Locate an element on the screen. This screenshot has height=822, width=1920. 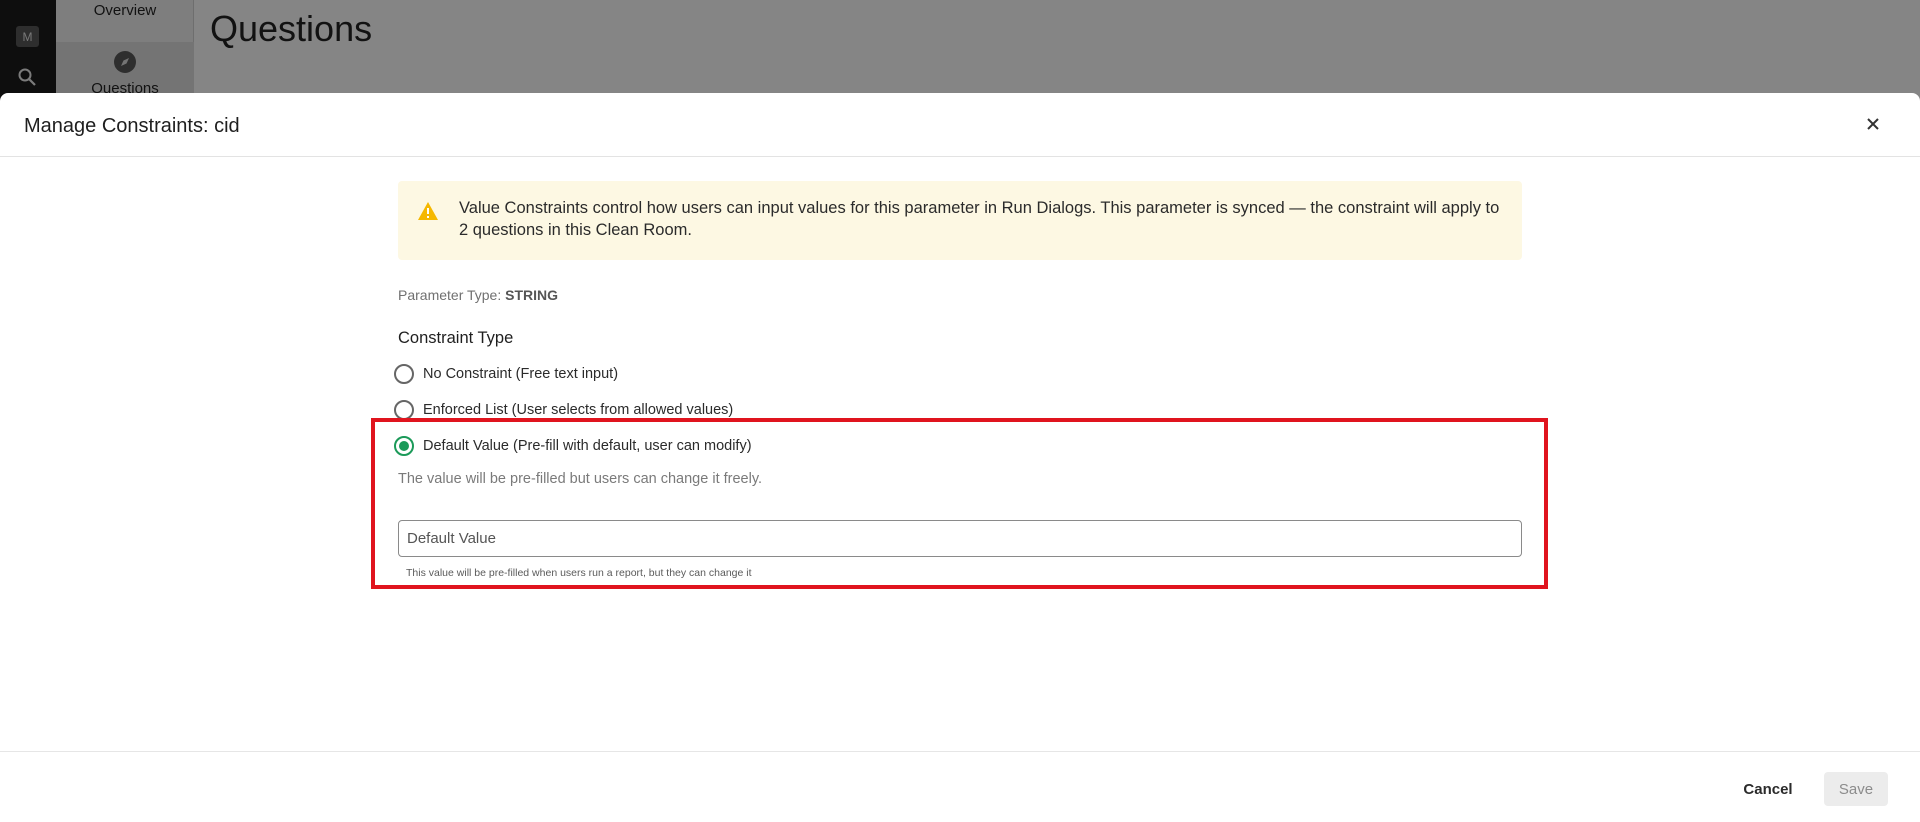
option-label: No Constraint (Free text input) is located at coordinates (521, 374).